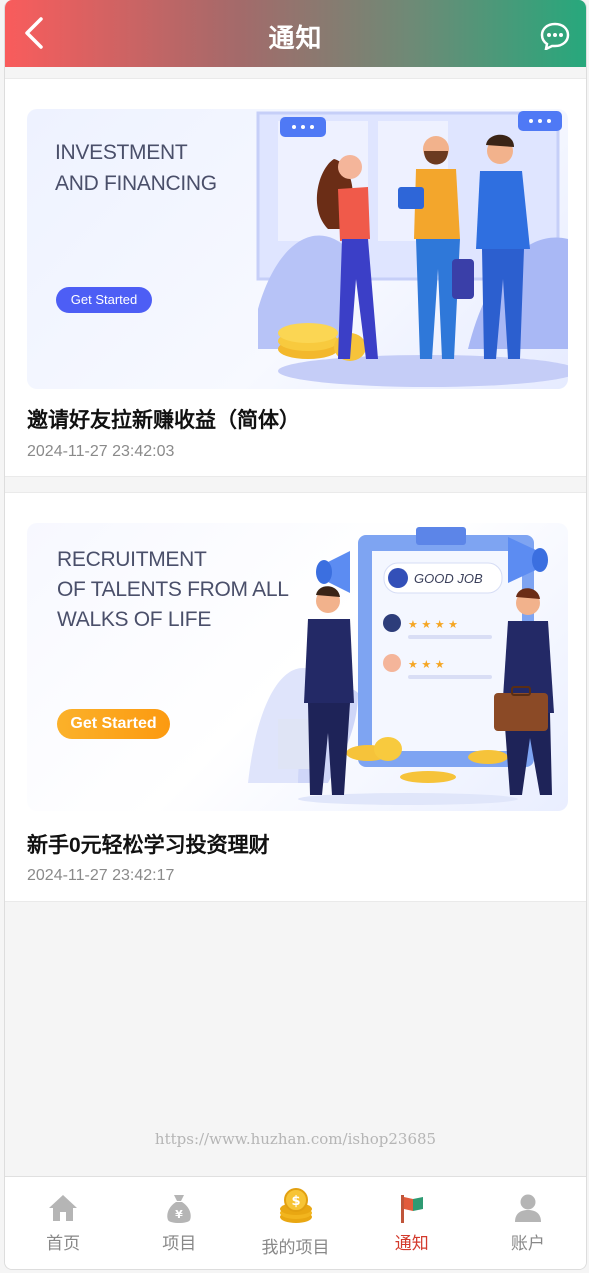 This screenshot has width=589, height=1273. What do you see at coordinates (101, 451) in the screenshot?
I see `notice-date: 2024-11-27 23:42:03` at bounding box center [101, 451].